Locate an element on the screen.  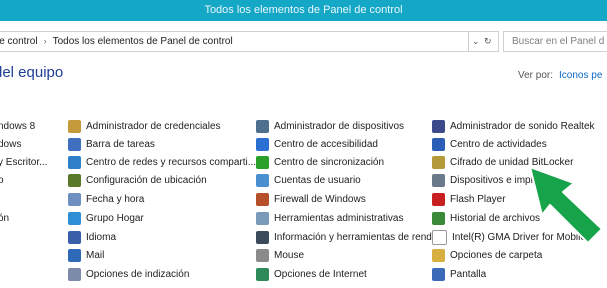
folder-options-icon is located at coordinates (438, 255).